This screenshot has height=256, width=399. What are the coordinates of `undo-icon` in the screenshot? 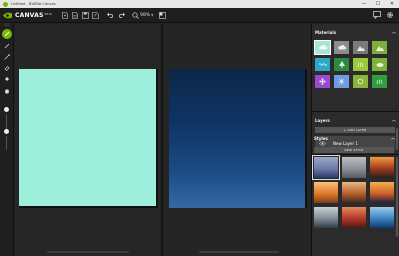 It's located at (111, 15).